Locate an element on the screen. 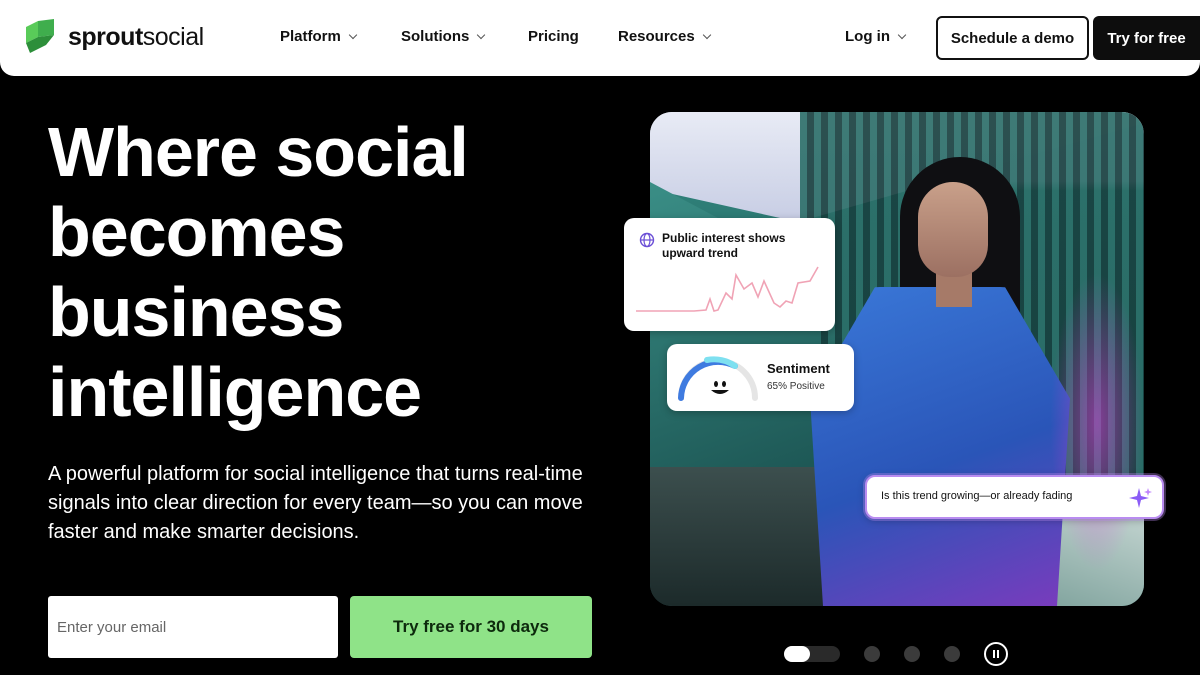  ai-prompt-text: Is this trend growing—or already fading is located at coordinates (977, 496).